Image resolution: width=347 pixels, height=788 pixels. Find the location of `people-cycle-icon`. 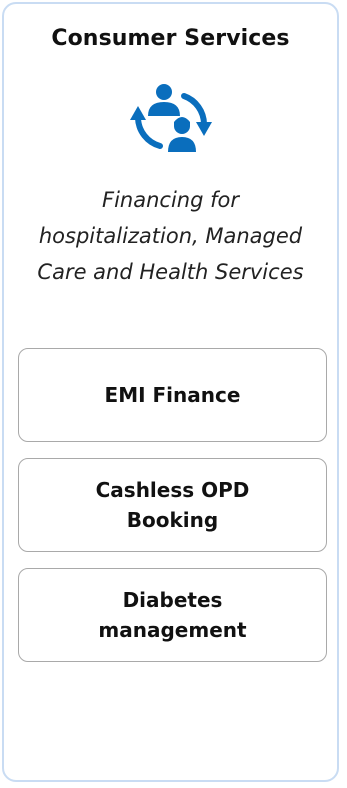

people-cycle-icon is located at coordinates (171, 120).